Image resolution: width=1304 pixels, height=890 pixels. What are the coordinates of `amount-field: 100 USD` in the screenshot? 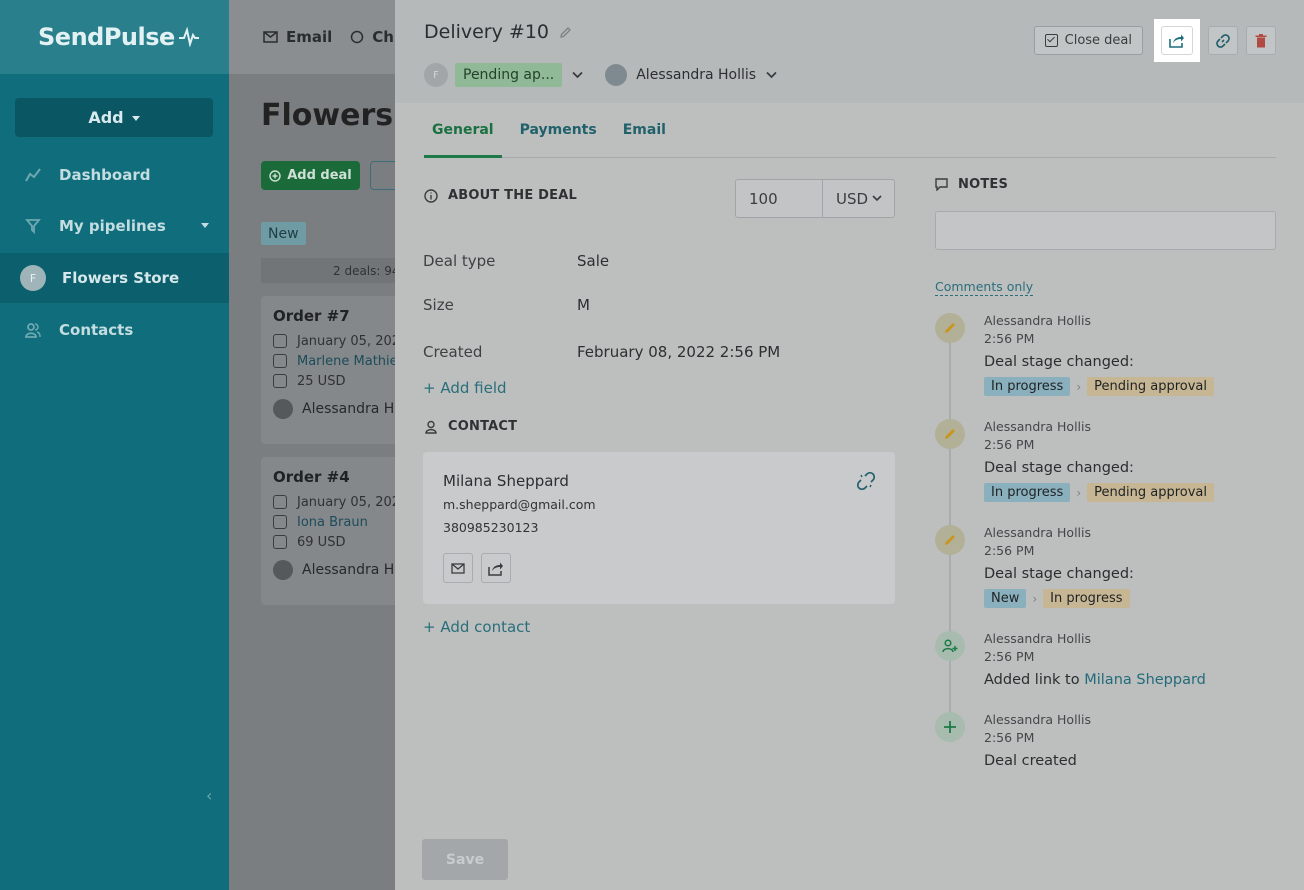 It's located at (815, 198).